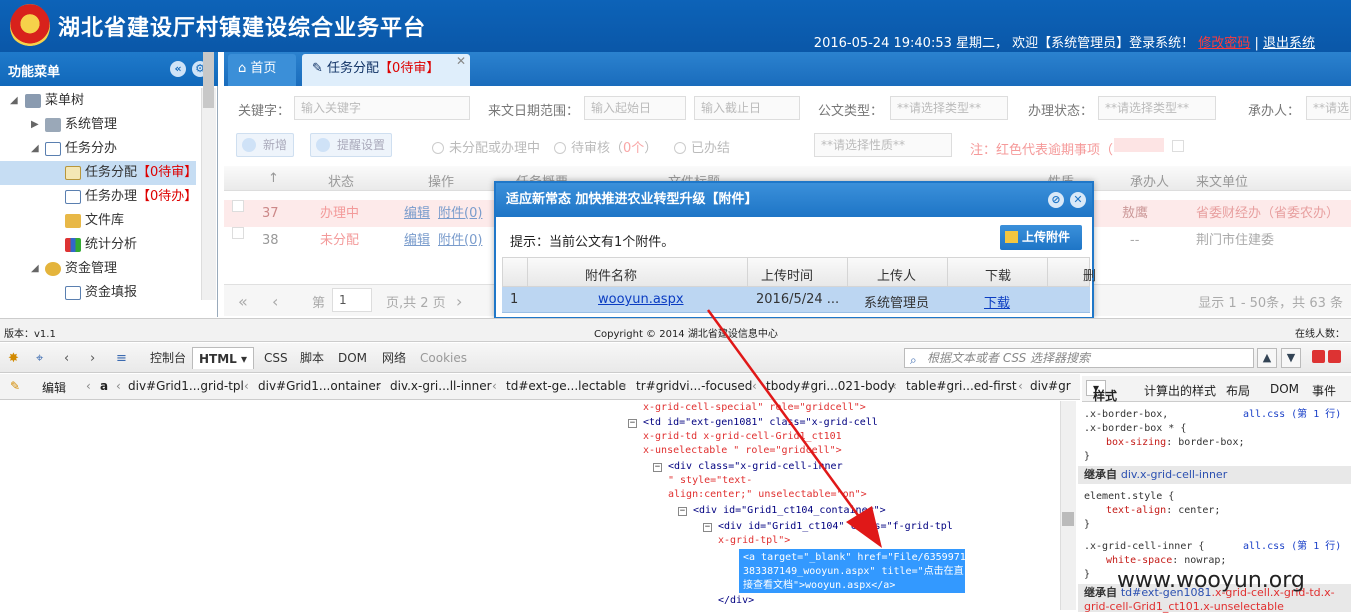  Describe the element at coordinates (1136, 442) in the screenshot. I see `css-property: box-sizing` at that location.